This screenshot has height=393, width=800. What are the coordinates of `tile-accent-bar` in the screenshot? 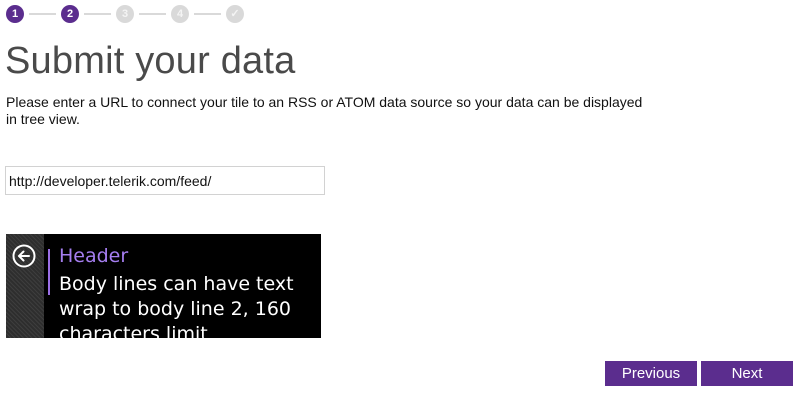 It's located at (49, 272).